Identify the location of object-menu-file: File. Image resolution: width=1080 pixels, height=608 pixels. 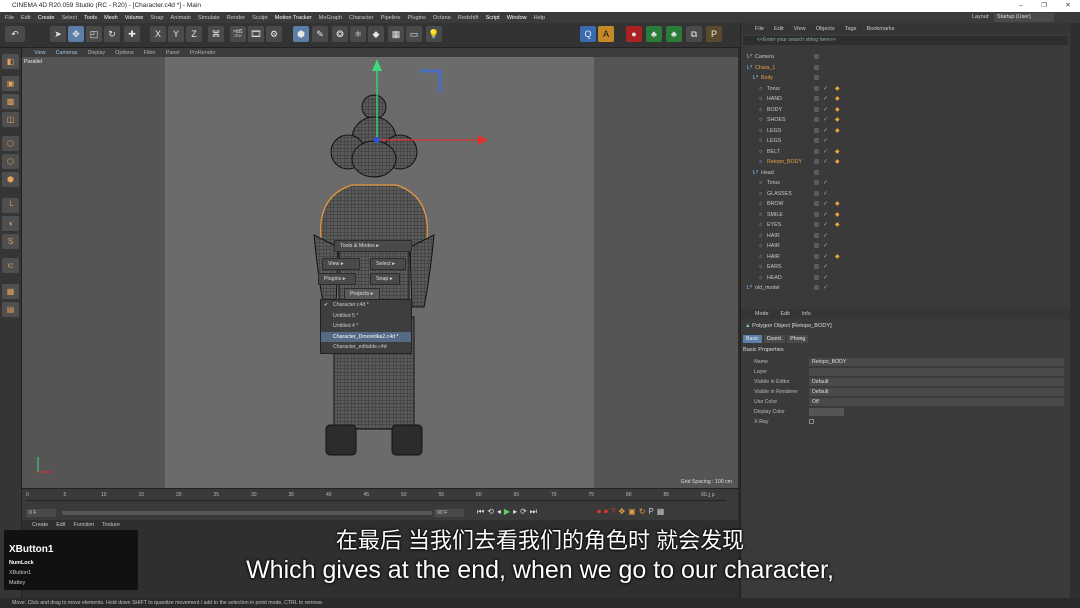
(759, 29).